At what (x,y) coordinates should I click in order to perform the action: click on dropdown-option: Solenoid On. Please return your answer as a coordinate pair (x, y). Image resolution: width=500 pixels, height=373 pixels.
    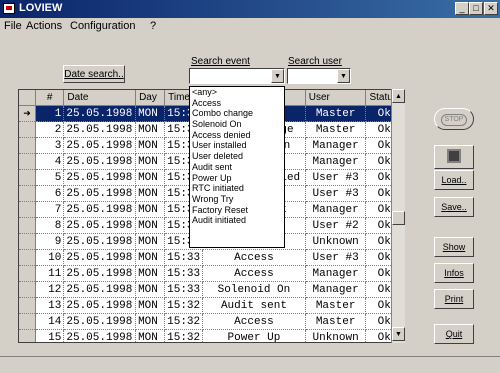
    Looking at the image, I should click on (237, 124).